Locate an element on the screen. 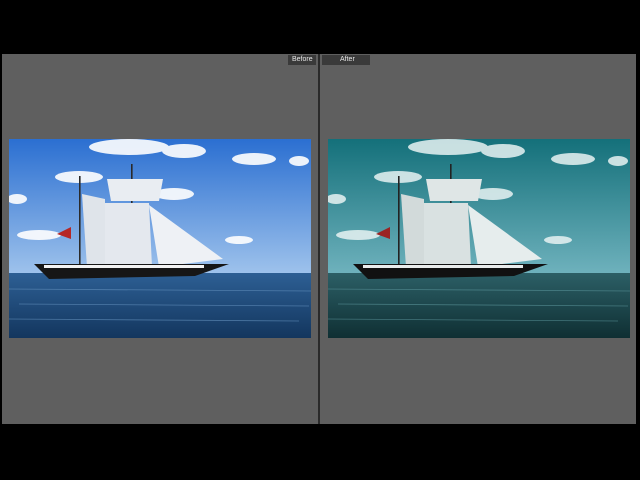 The image size is (640, 480). before-label: Before is located at coordinates (302, 60).